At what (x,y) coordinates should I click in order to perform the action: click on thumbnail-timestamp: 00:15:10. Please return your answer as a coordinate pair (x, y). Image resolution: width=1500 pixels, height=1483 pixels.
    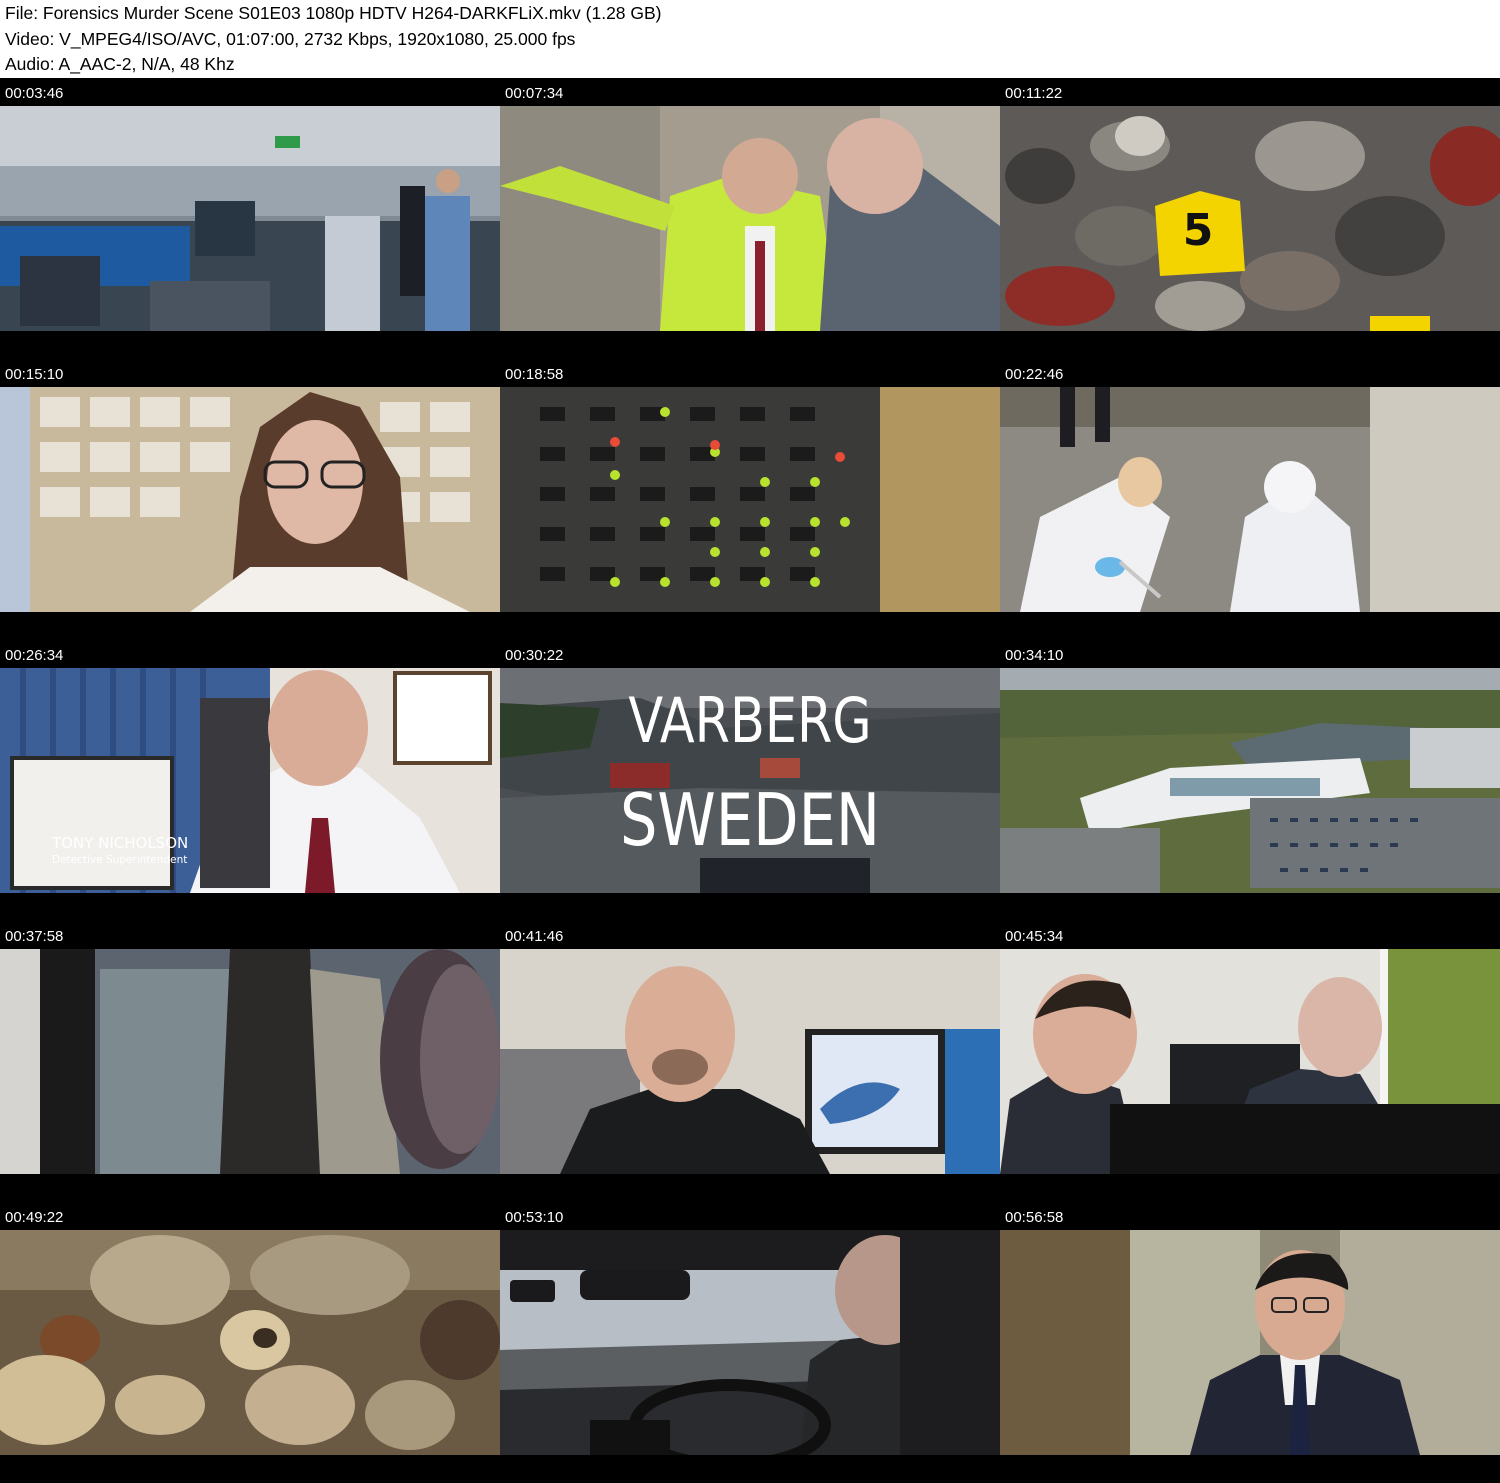
    Looking at the image, I should click on (34, 374).